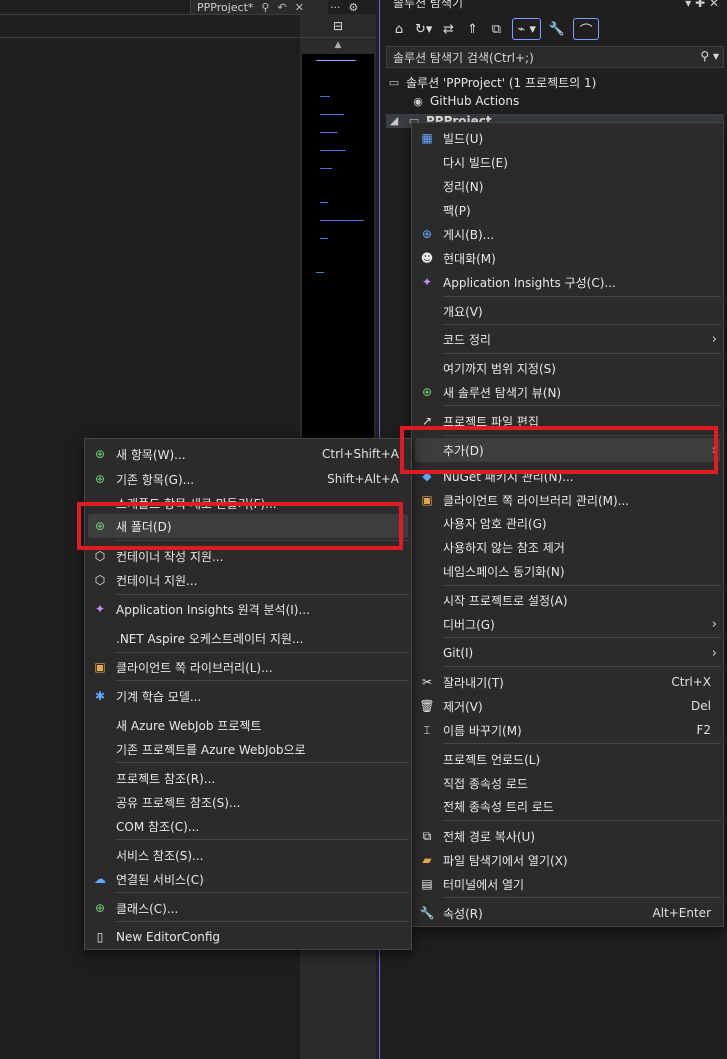 This screenshot has height=1059, width=727. Describe the element at coordinates (567, 653) in the screenshot. I see `menu-item-git: Git(I) ›` at that location.